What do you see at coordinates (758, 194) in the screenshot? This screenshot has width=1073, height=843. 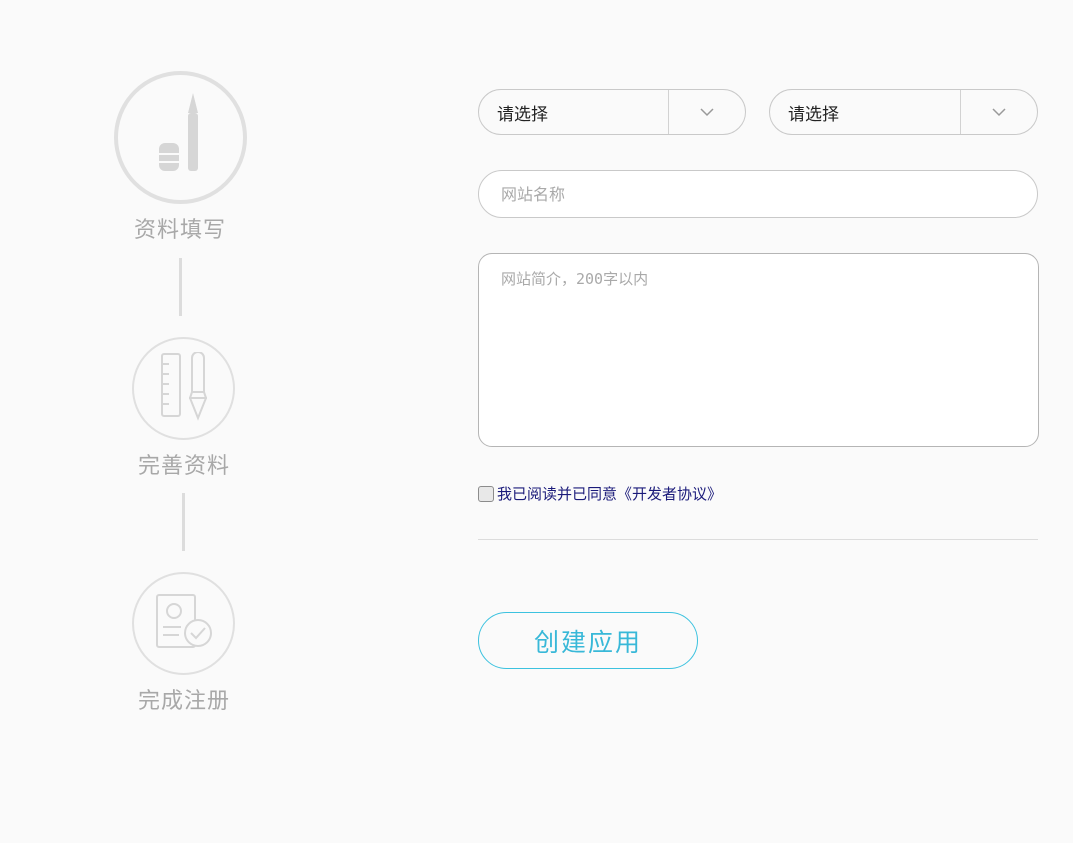 I see `site-name-input` at bounding box center [758, 194].